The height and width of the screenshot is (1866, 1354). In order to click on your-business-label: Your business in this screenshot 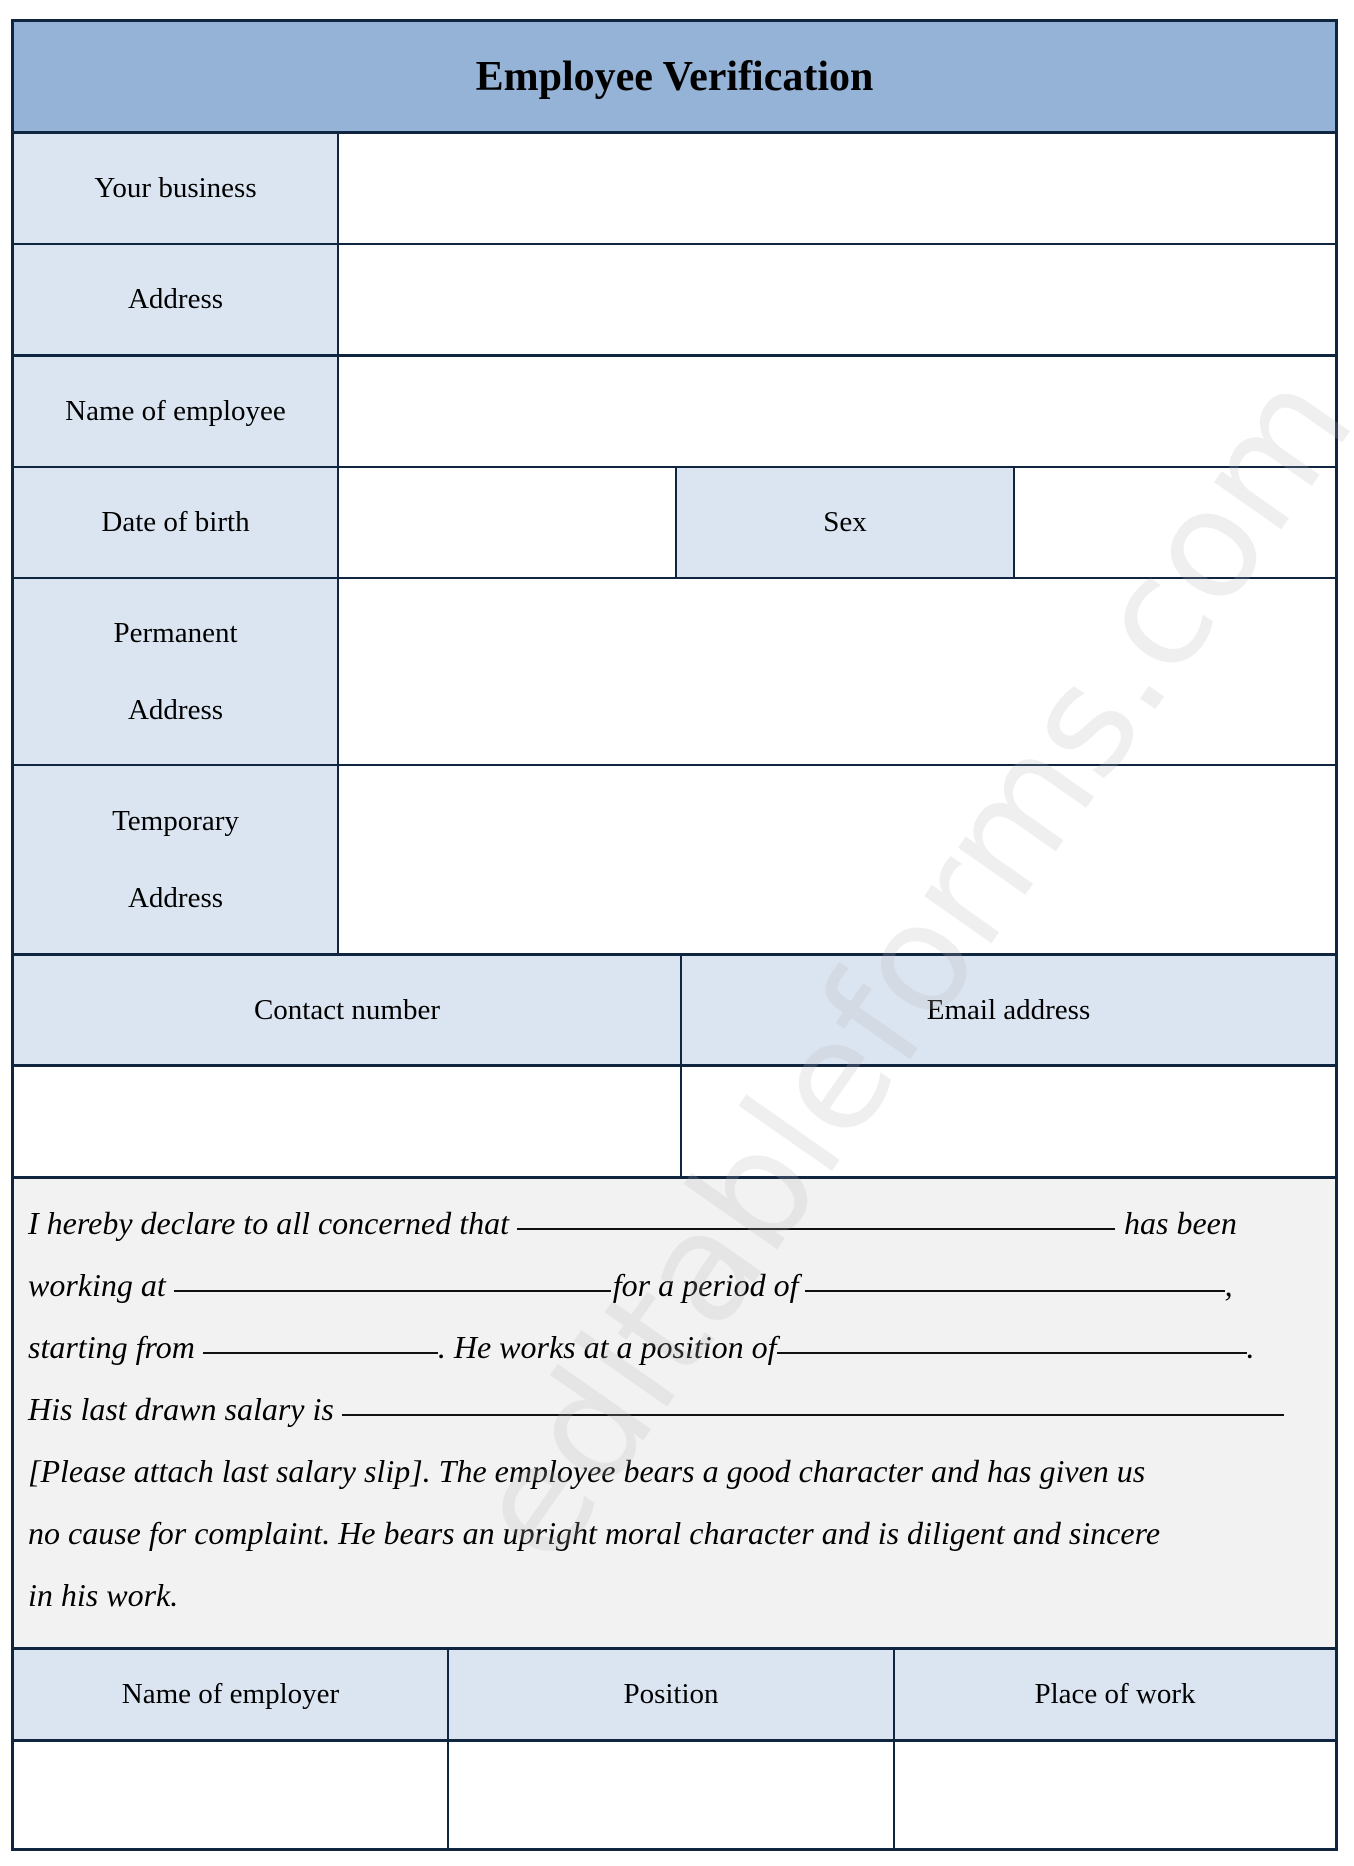, I will do `click(175, 188)`.